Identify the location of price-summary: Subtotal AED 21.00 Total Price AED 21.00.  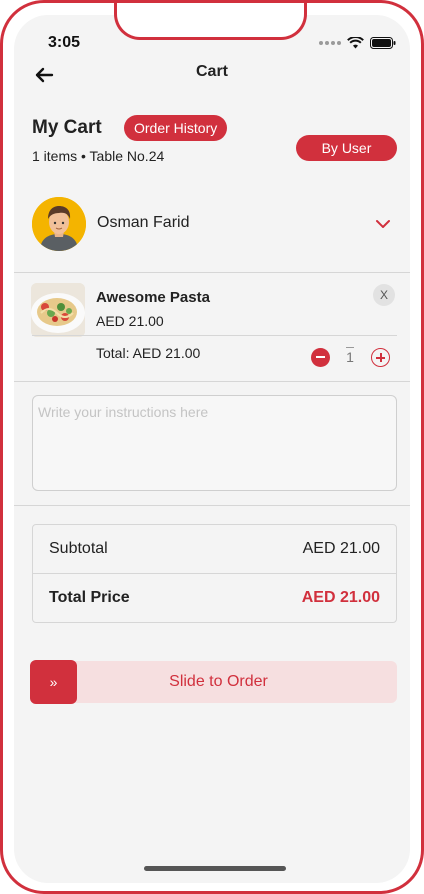
(214, 573).